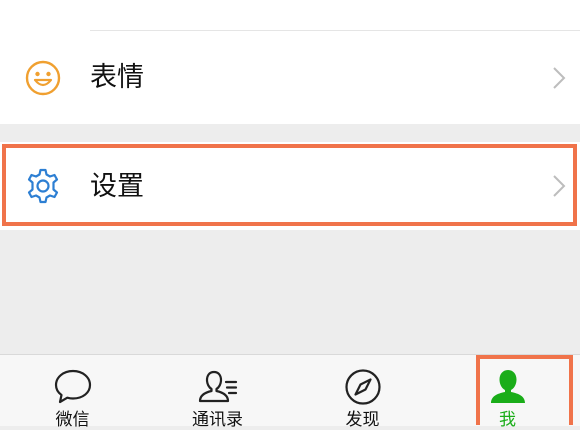 This screenshot has width=580, height=430. Describe the element at coordinates (117, 77) in the screenshot. I see `menu-item-label: 表情` at that location.